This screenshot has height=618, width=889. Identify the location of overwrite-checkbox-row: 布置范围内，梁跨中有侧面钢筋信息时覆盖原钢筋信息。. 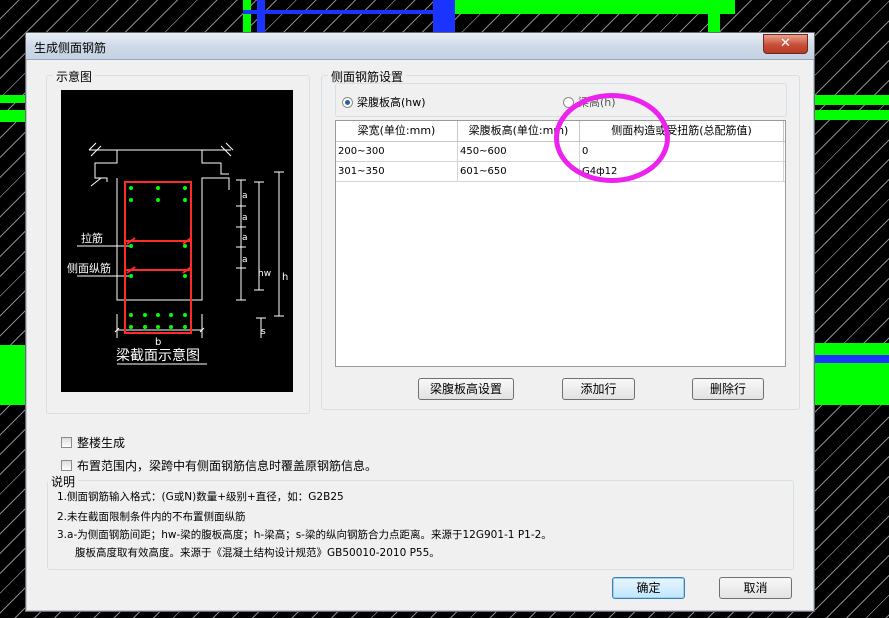
(219, 465).